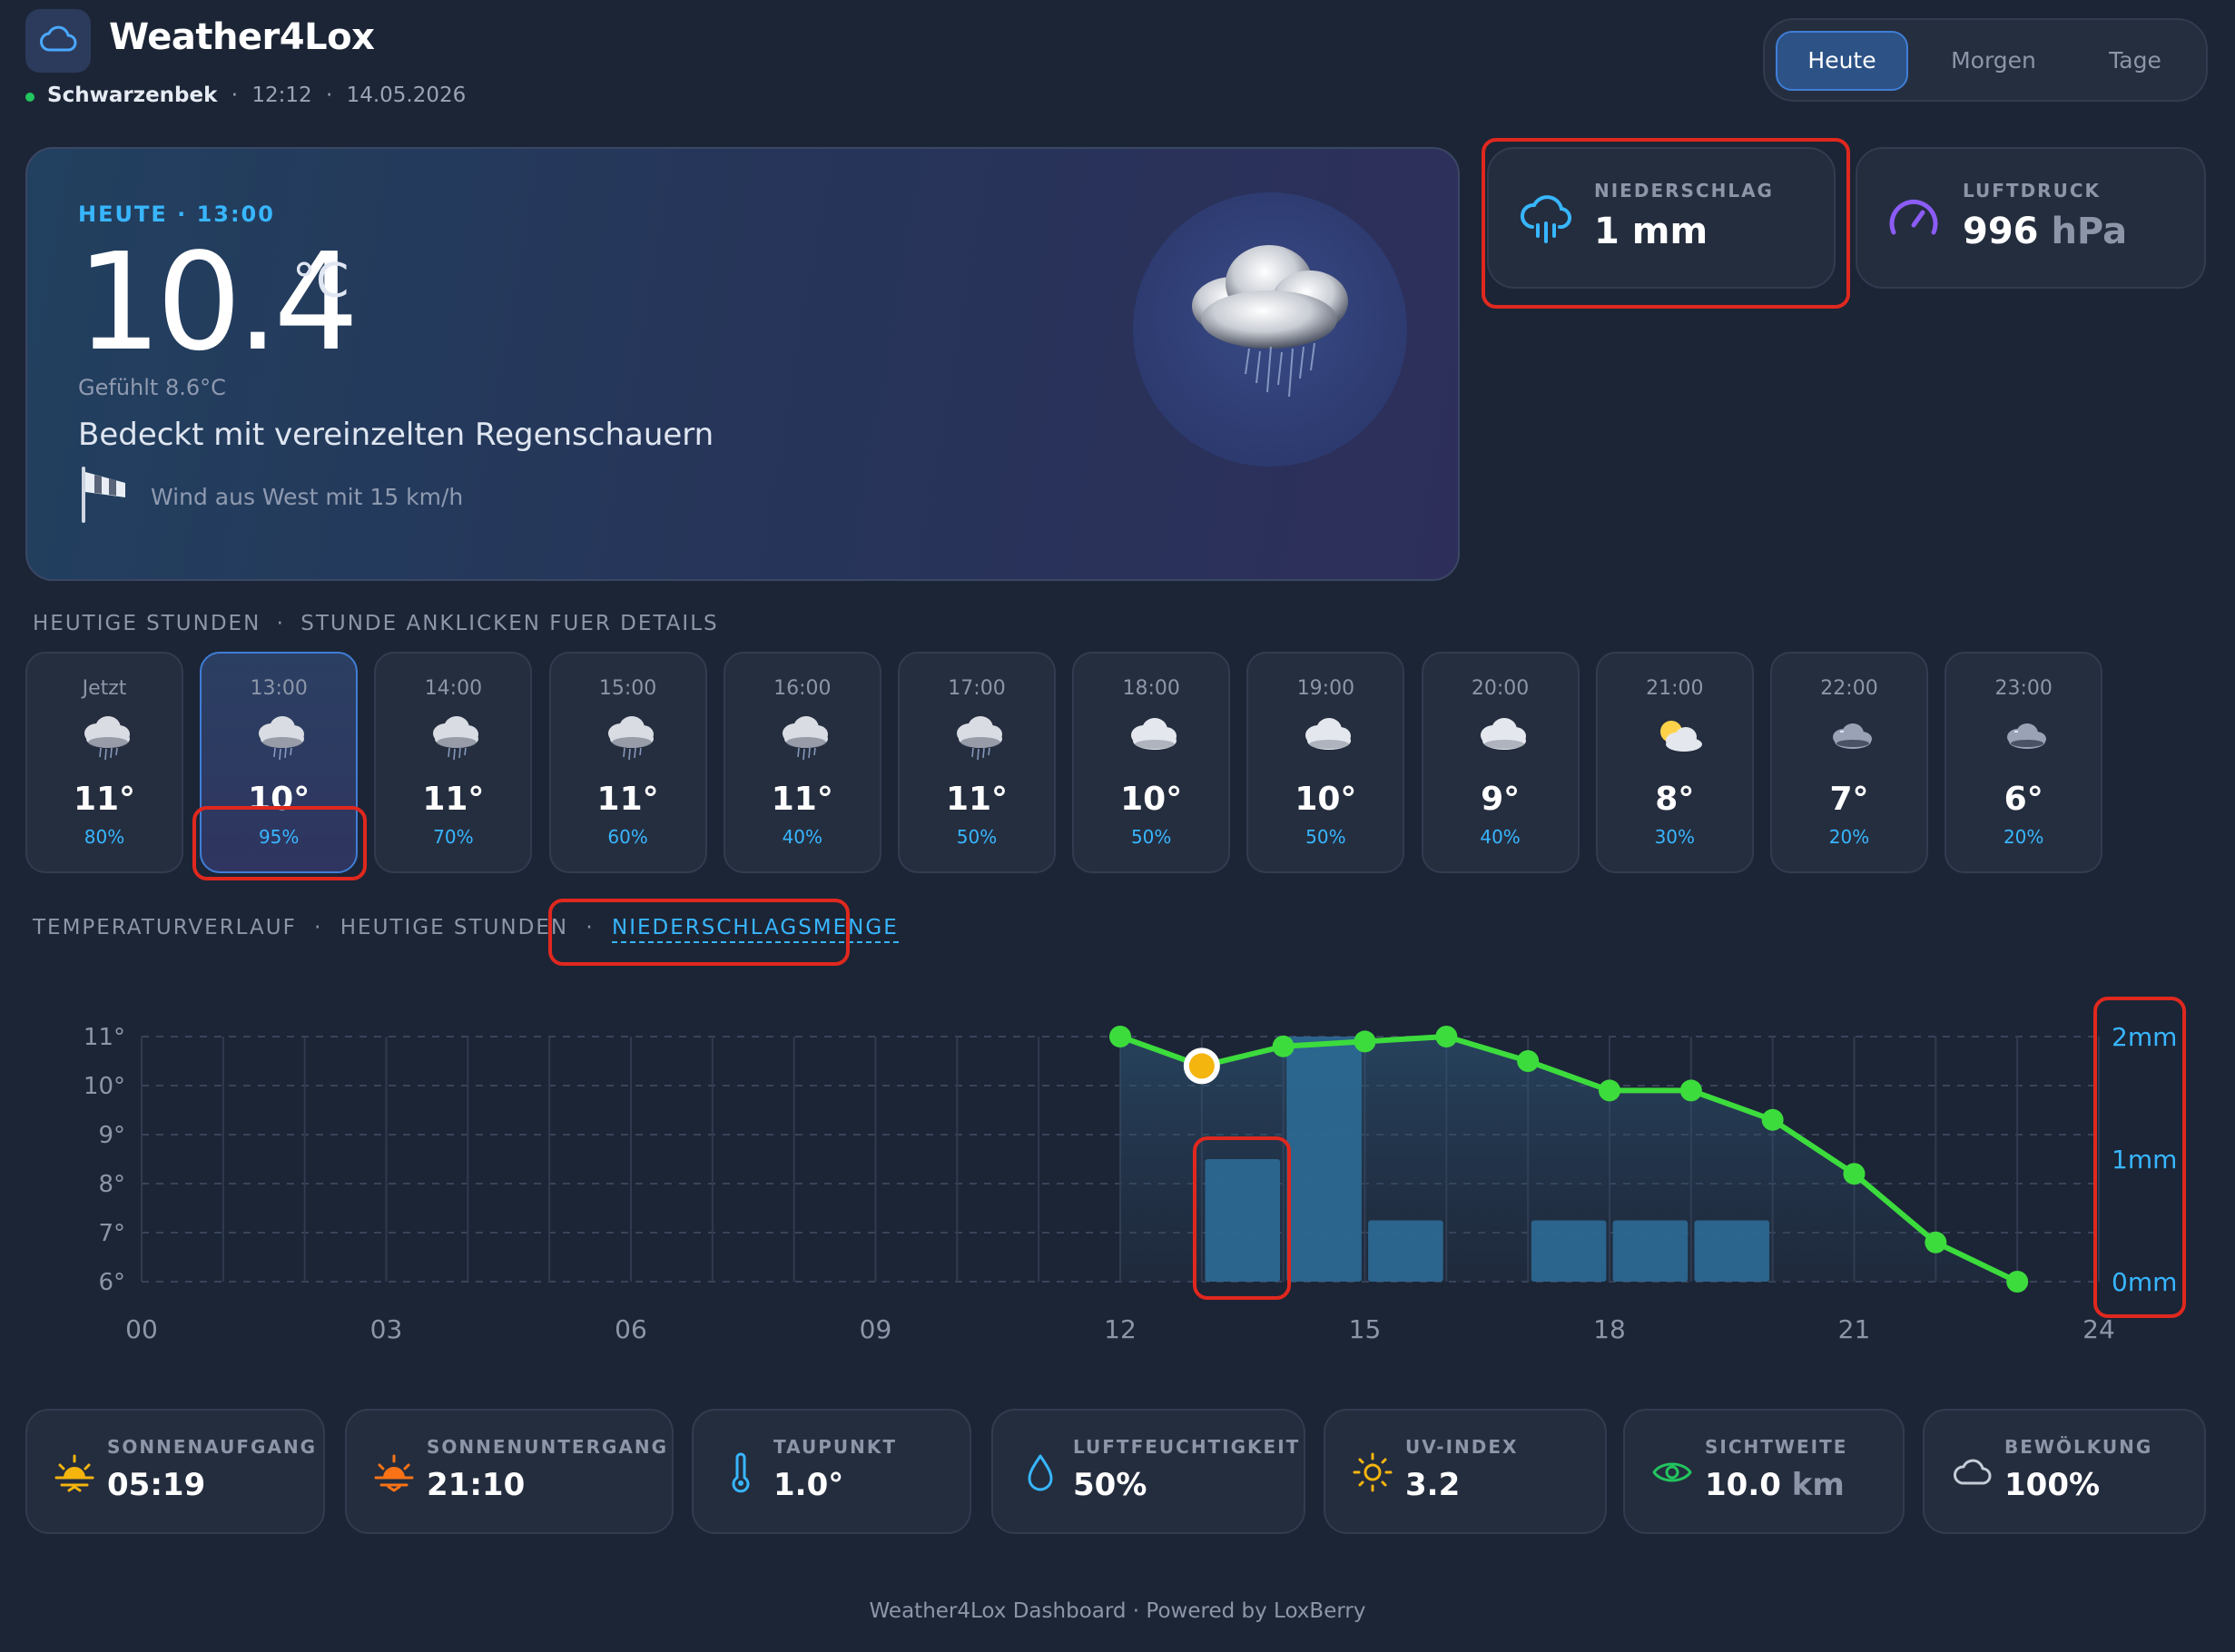 The image size is (2235, 1652). I want to click on y-tick-label: 7°, so click(111, 1233).